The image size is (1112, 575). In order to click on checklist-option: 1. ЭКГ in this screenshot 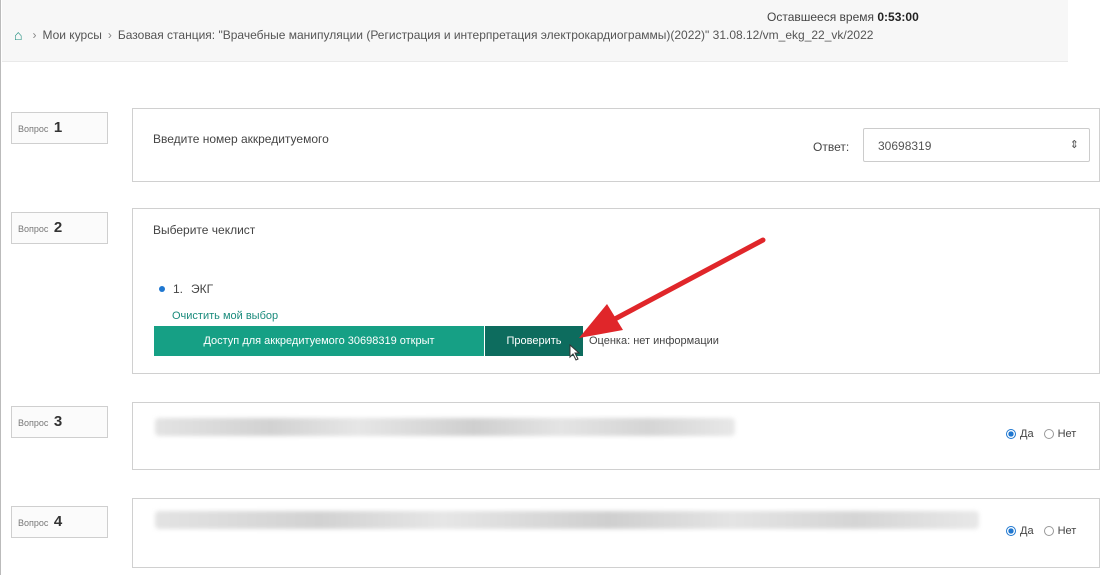, I will do `click(186, 289)`.